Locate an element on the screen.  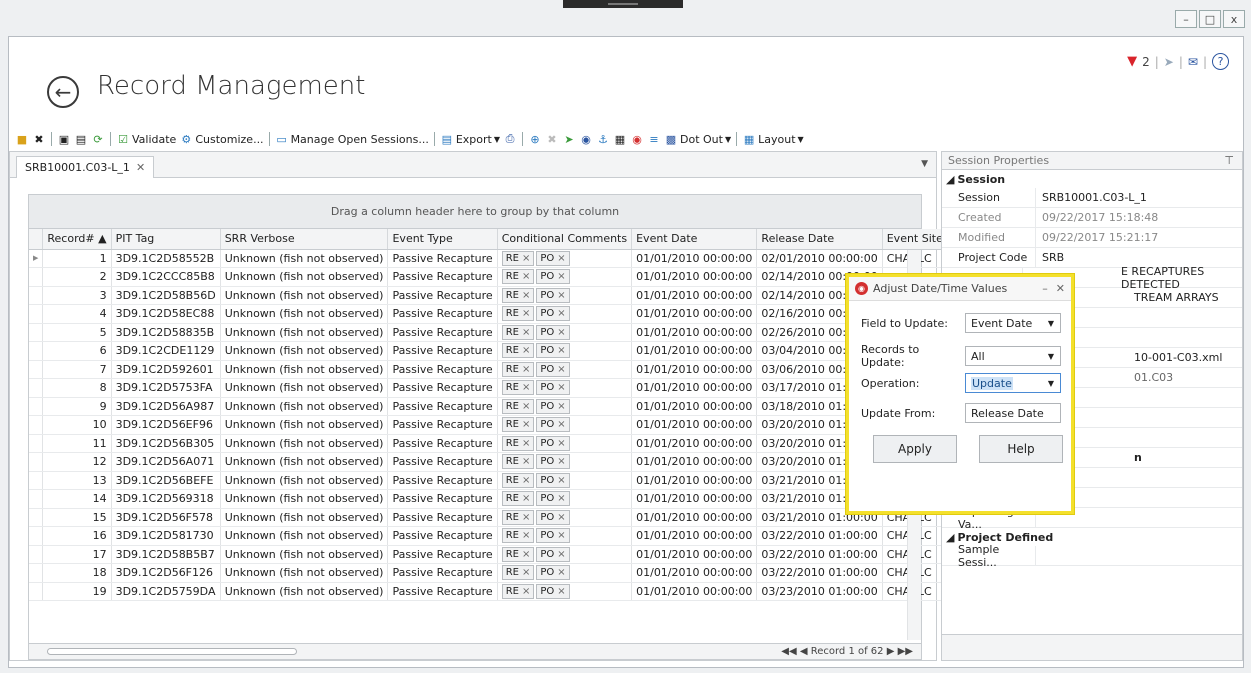
operation-select: Update ▼ is located at coordinates (1013, 383).